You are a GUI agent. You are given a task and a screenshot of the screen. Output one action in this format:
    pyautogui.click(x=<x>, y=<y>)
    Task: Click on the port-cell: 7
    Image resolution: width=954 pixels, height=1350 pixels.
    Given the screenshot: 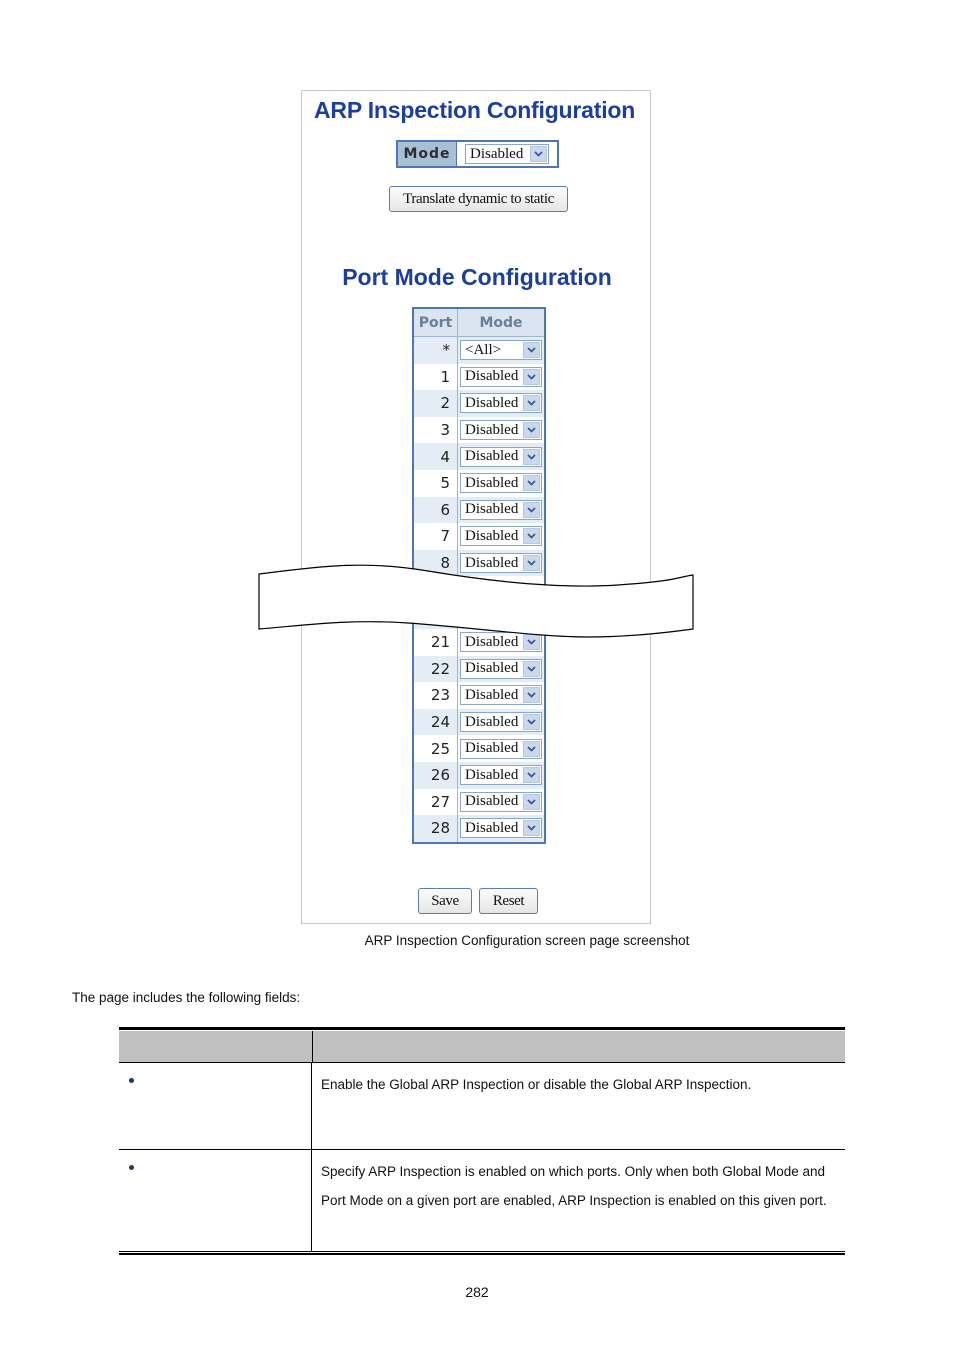 What is the action you would take?
    pyautogui.click(x=436, y=536)
    